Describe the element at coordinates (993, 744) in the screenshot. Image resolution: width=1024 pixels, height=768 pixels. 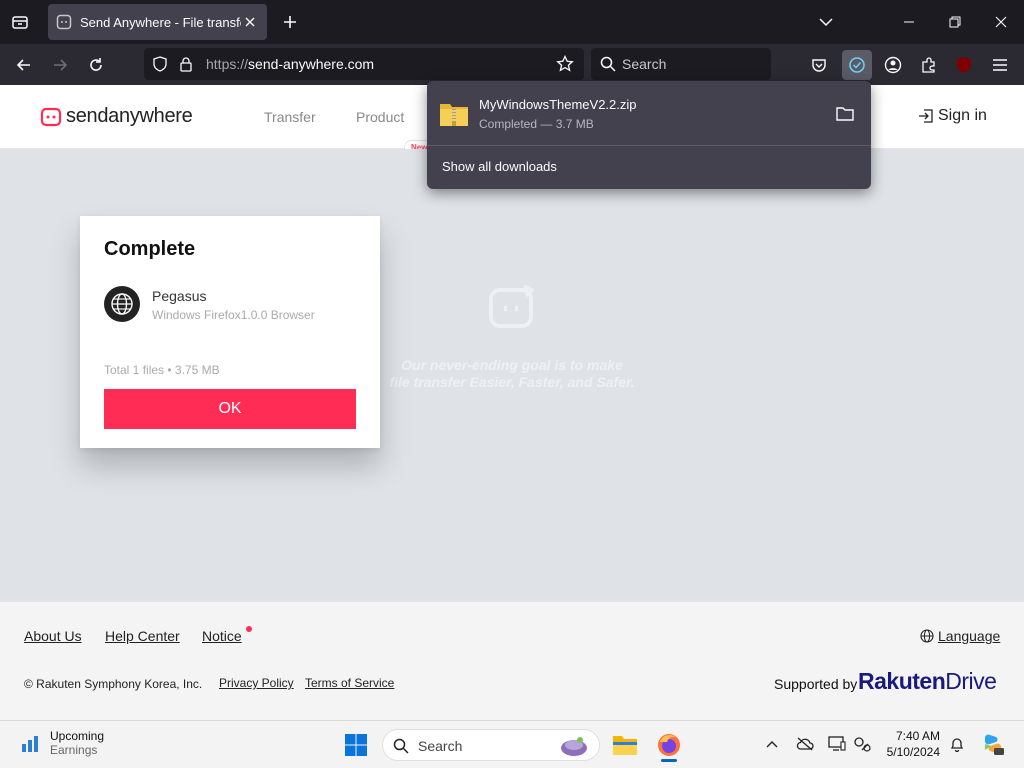
I see `copilot-icon` at that location.